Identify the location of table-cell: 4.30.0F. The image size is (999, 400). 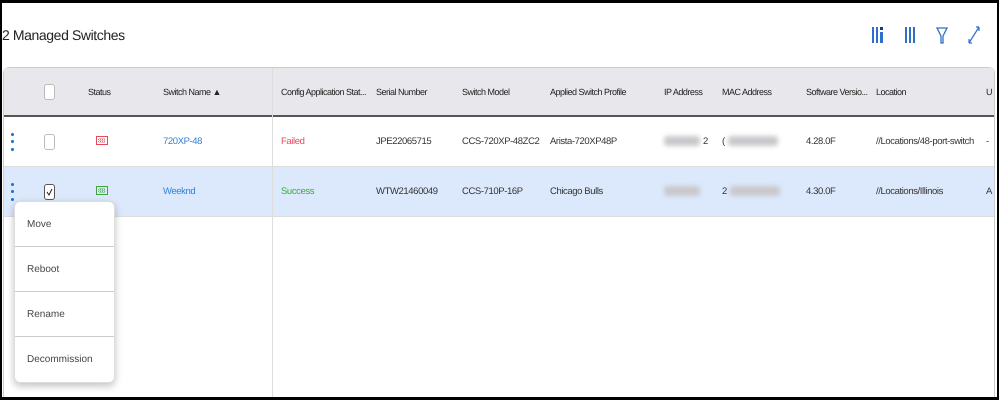
(821, 191).